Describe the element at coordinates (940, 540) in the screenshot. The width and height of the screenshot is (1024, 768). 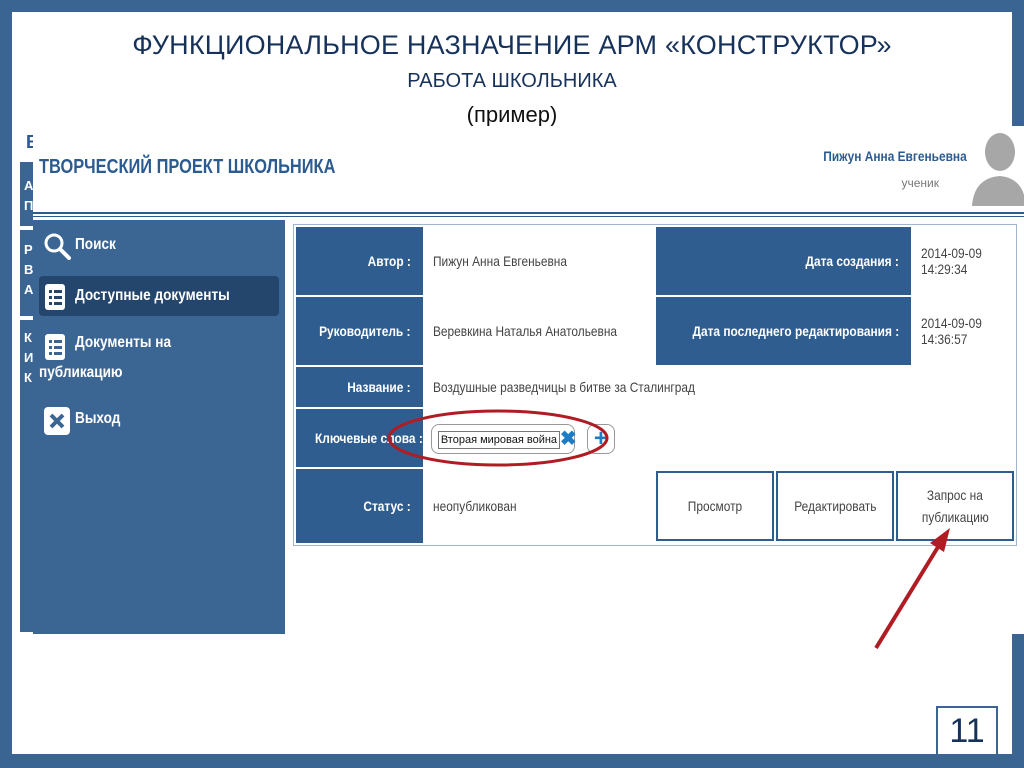
I see `arrow-head` at that location.